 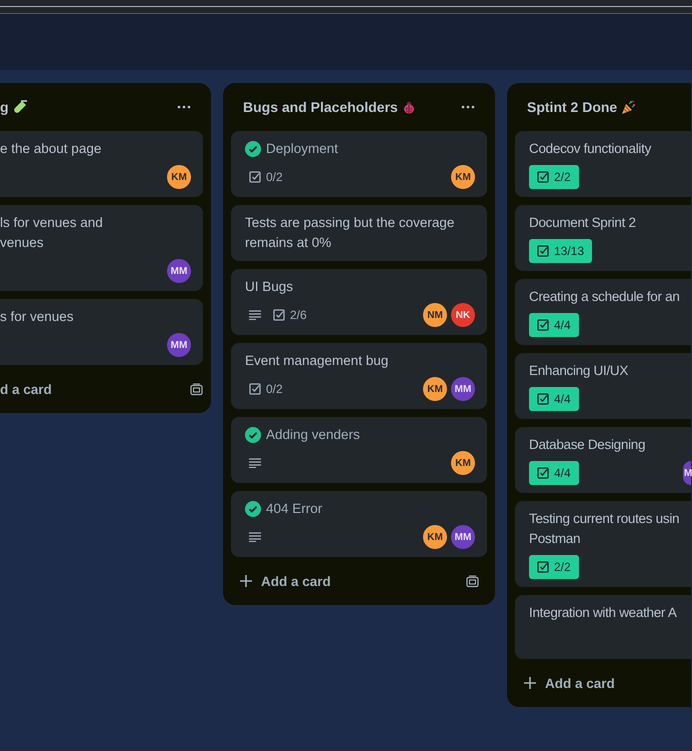 I want to click on task-card: Testing current routes usin Postman 2/2, so click(x=603, y=544).